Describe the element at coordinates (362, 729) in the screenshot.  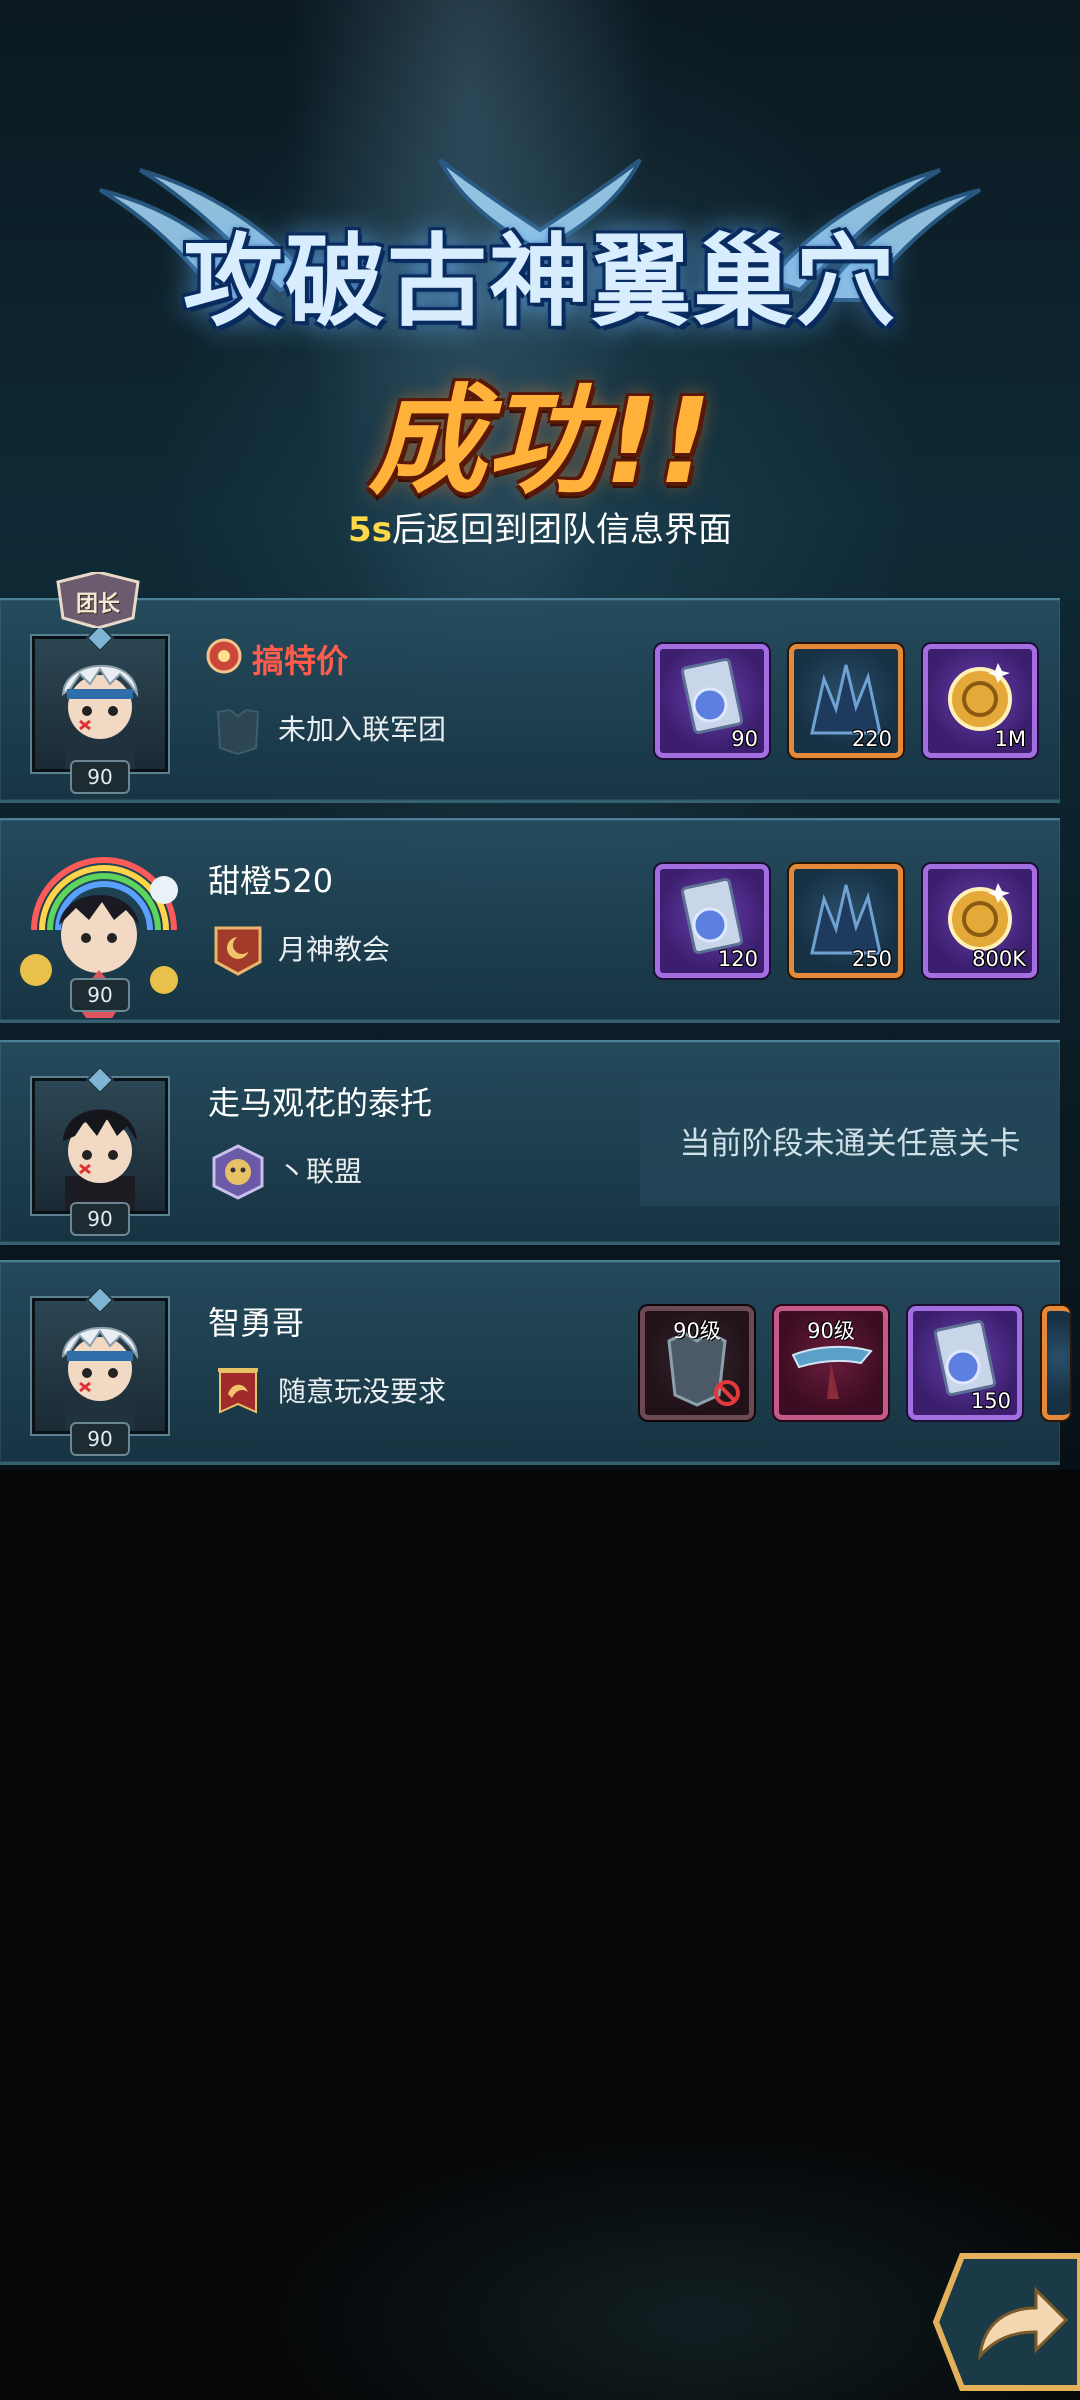
I see `guild-name: 未加入联军团` at that location.